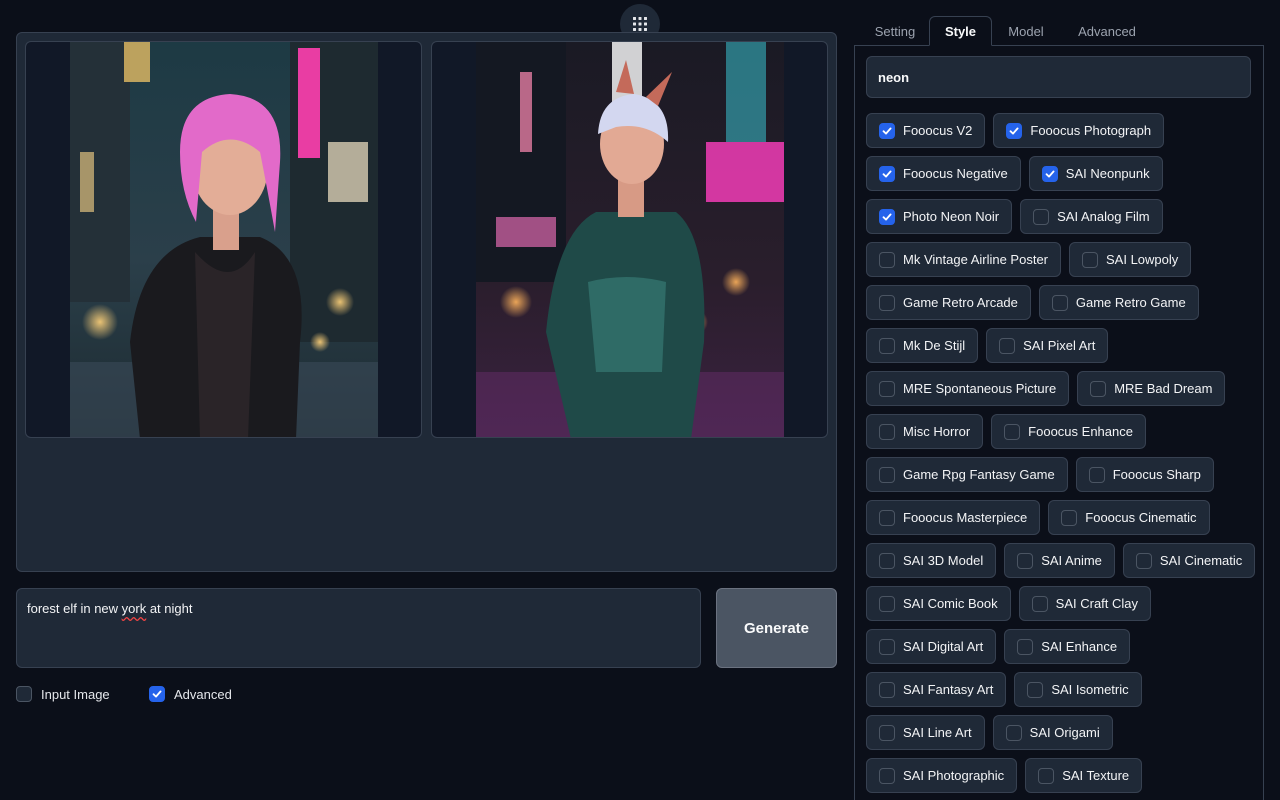 The image size is (1280, 800). What do you see at coordinates (938, 603) in the screenshot?
I see `style-option: SAI Comic Book` at bounding box center [938, 603].